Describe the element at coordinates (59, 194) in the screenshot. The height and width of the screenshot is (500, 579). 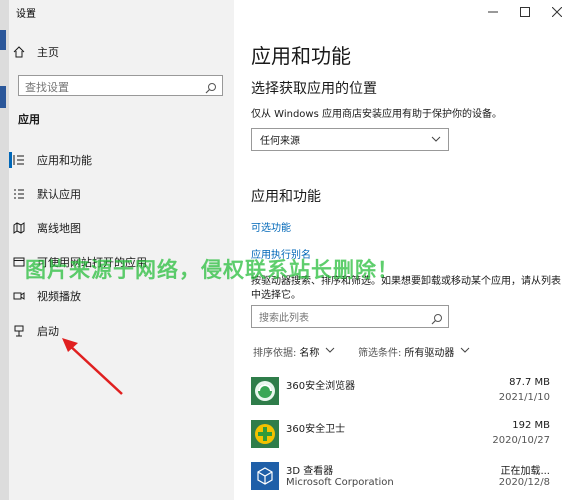
I see `sidebar-item-label: 默认应用` at that location.